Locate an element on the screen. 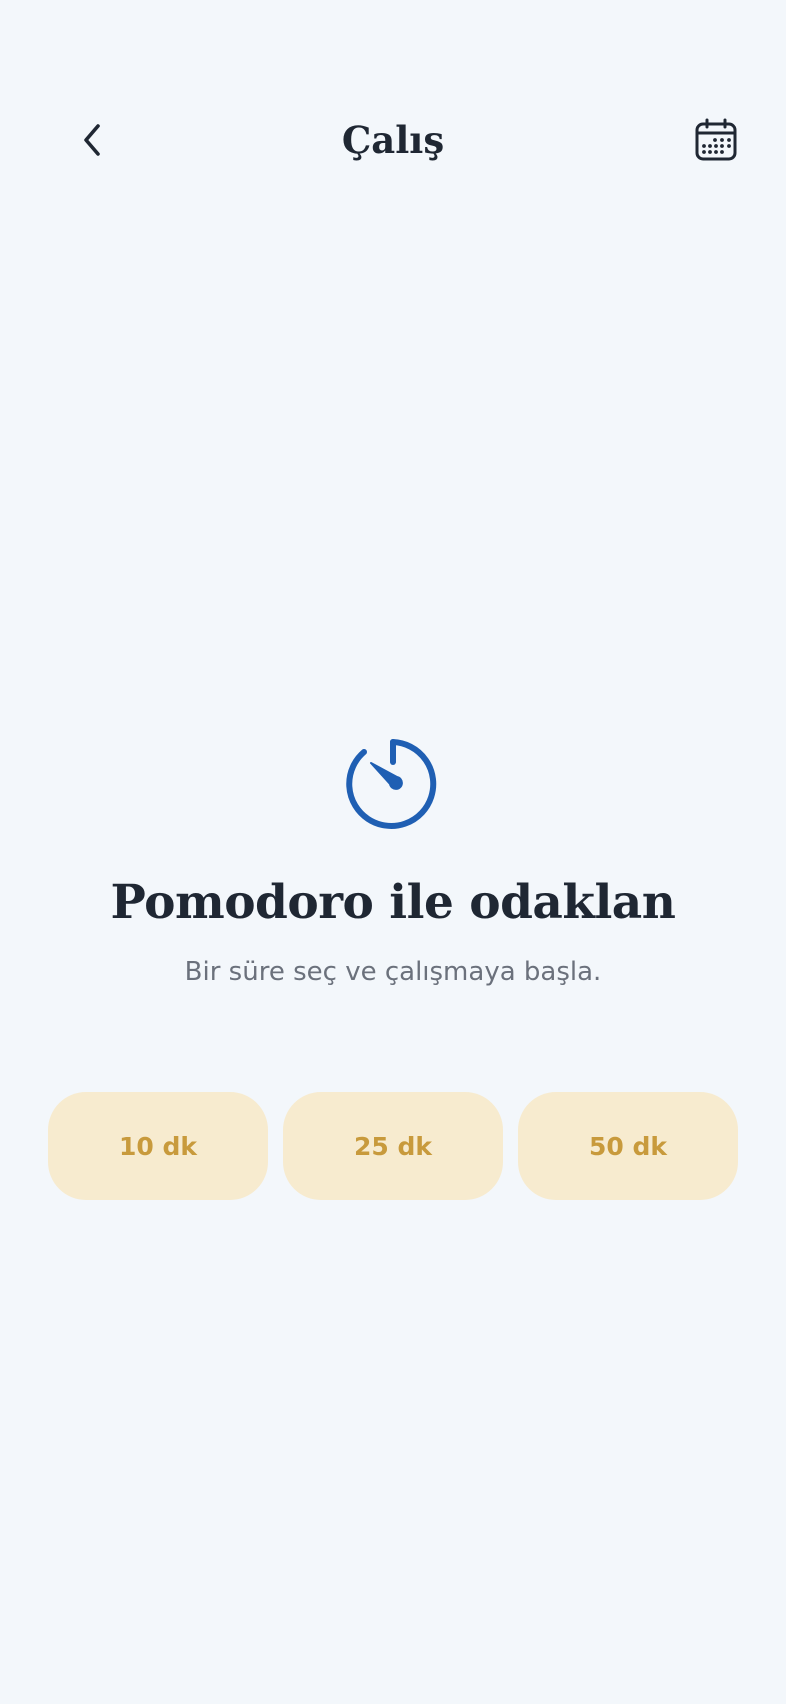  hero-subtitle: Bir süre seç ve çalışmaya başla. is located at coordinates (393, 972).